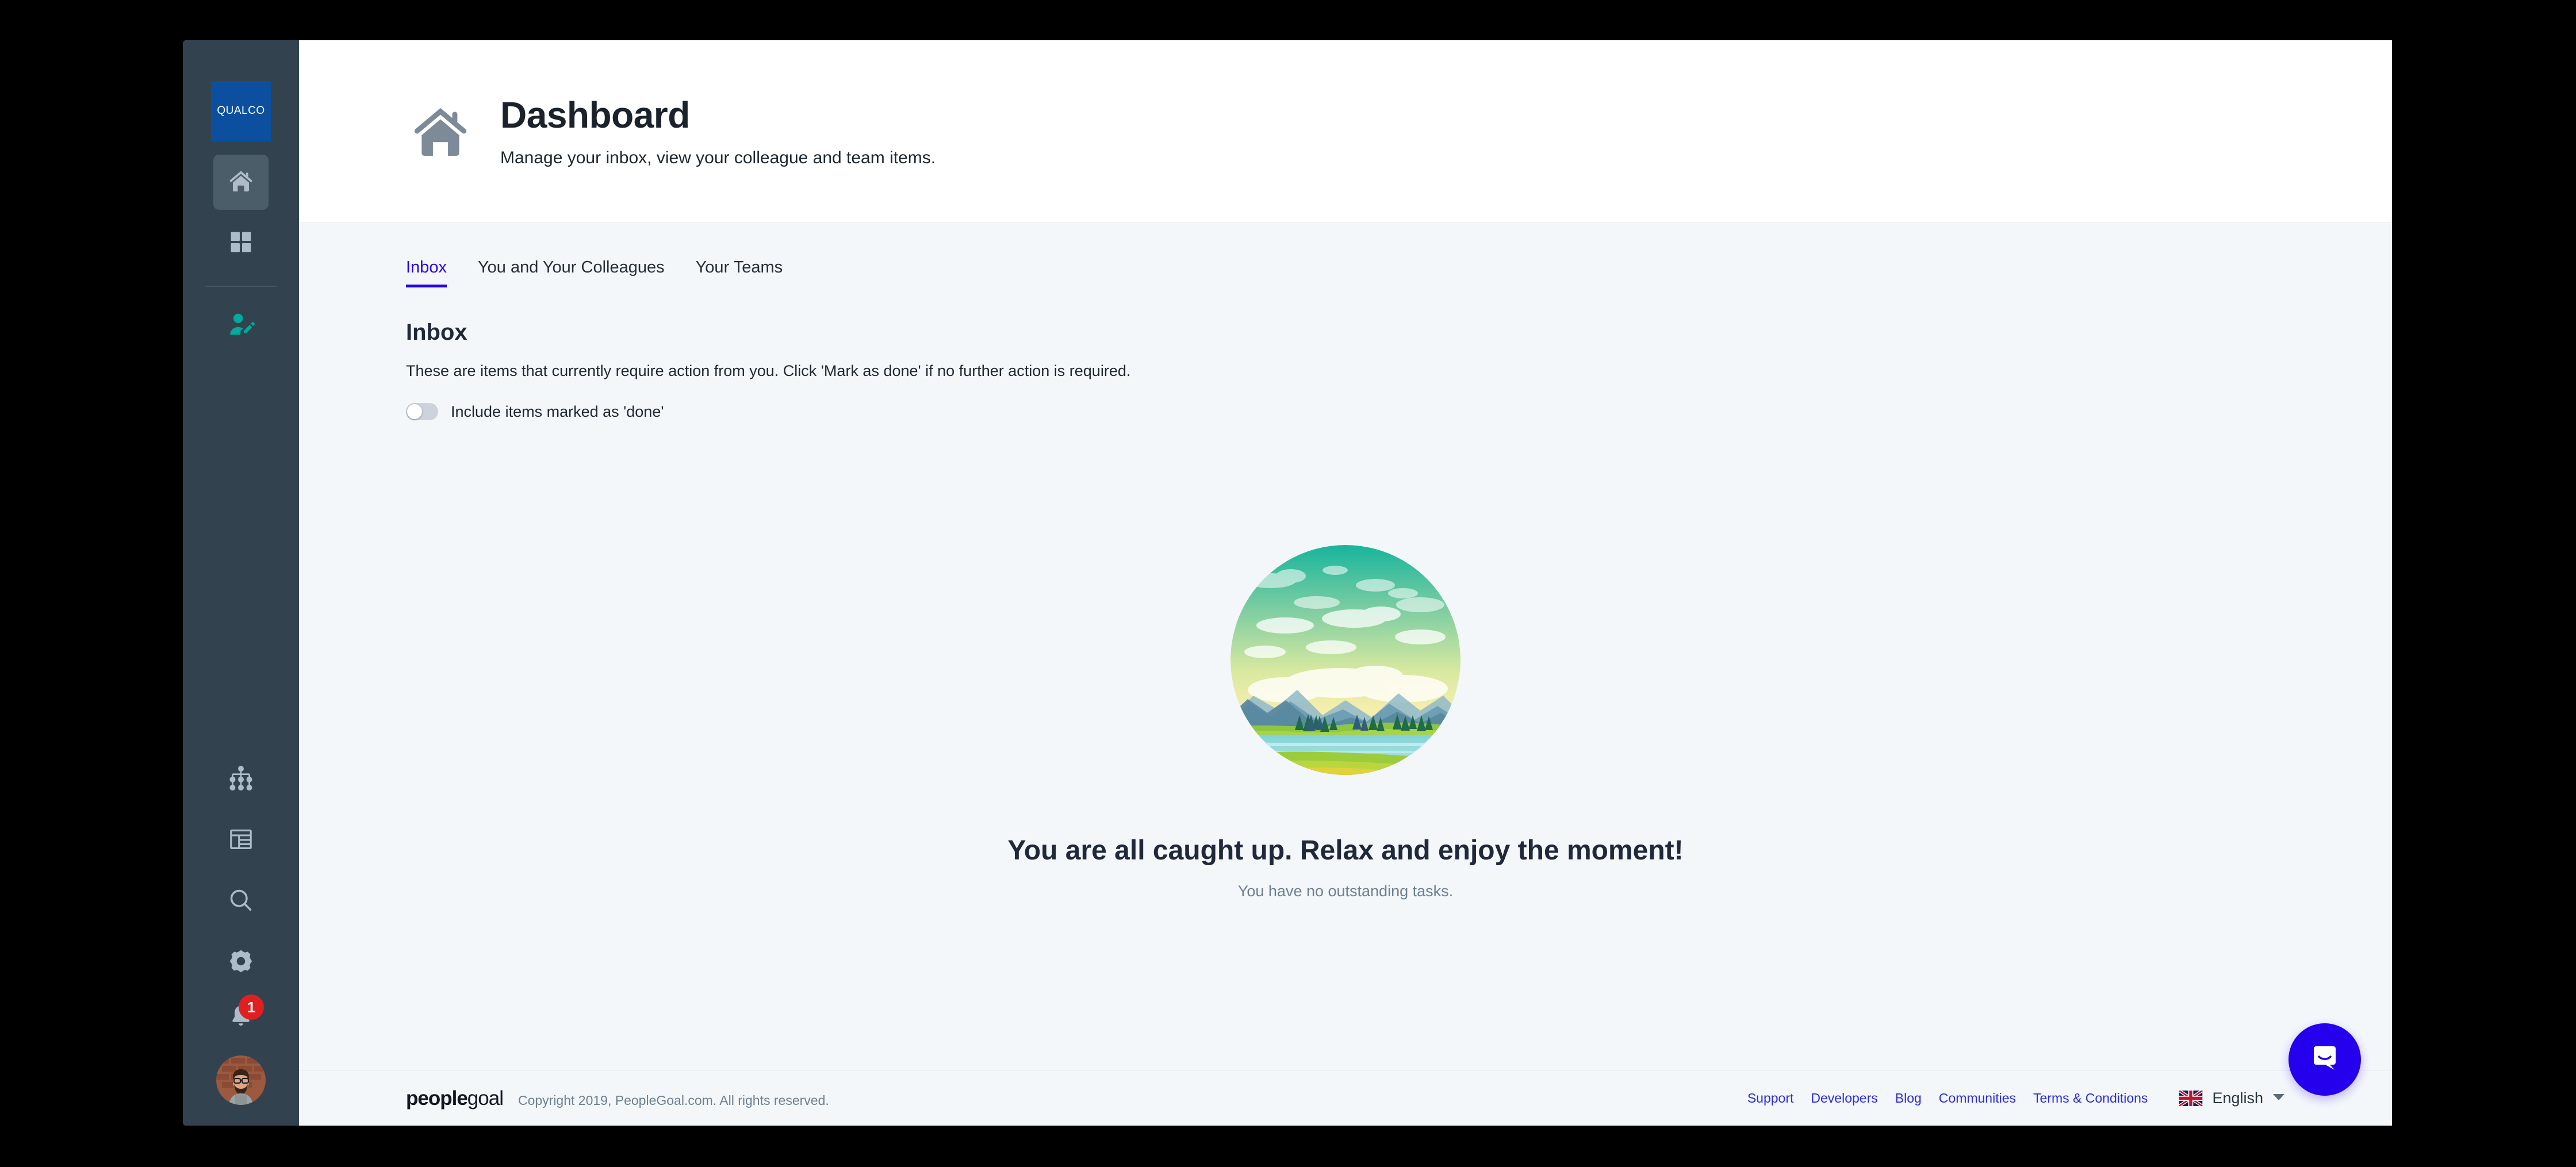 Image resolution: width=2576 pixels, height=1167 pixels. What do you see at coordinates (1770, 1098) in the screenshot?
I see `footer-link-support: Support` at bounding box center [1770, 1098].